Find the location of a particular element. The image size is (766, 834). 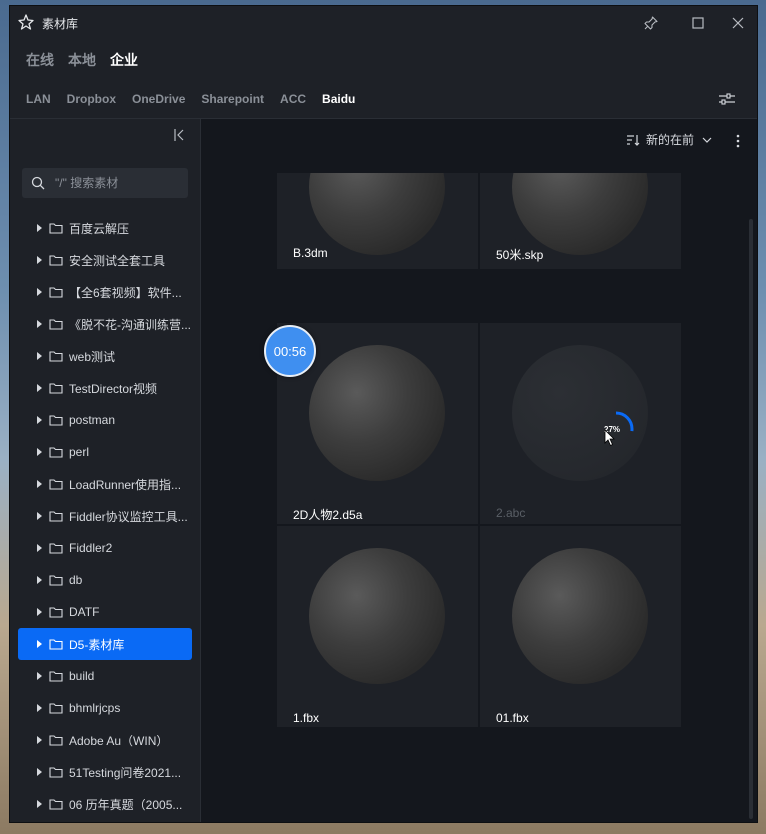

folder-item: Fiddler2 is located at coordinates (105, 548).